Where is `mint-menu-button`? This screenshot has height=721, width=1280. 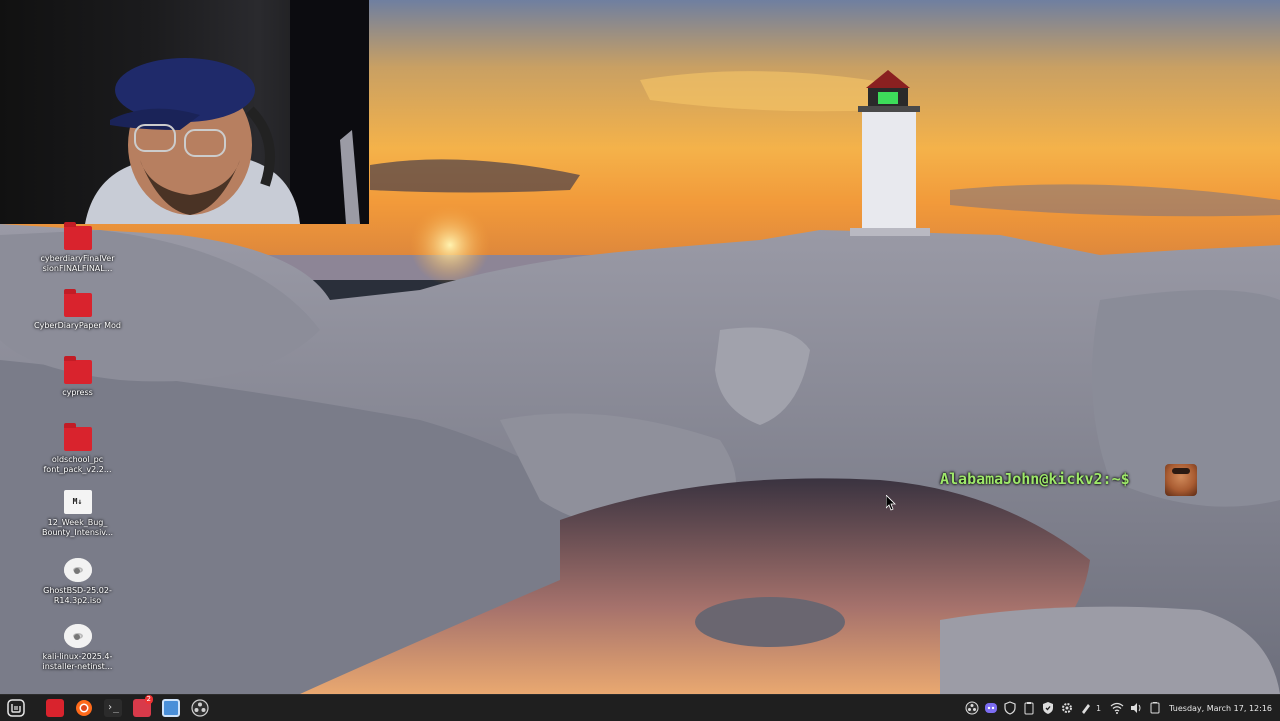
mint-menu-button is located at coordinates (16, 708).